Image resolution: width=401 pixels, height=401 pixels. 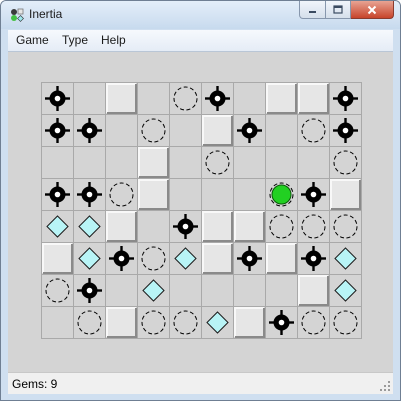 What do you see at coordinates (385, 386) in the screenshot?
I see `resize-grip-icon` at bounding box center [385, 386].